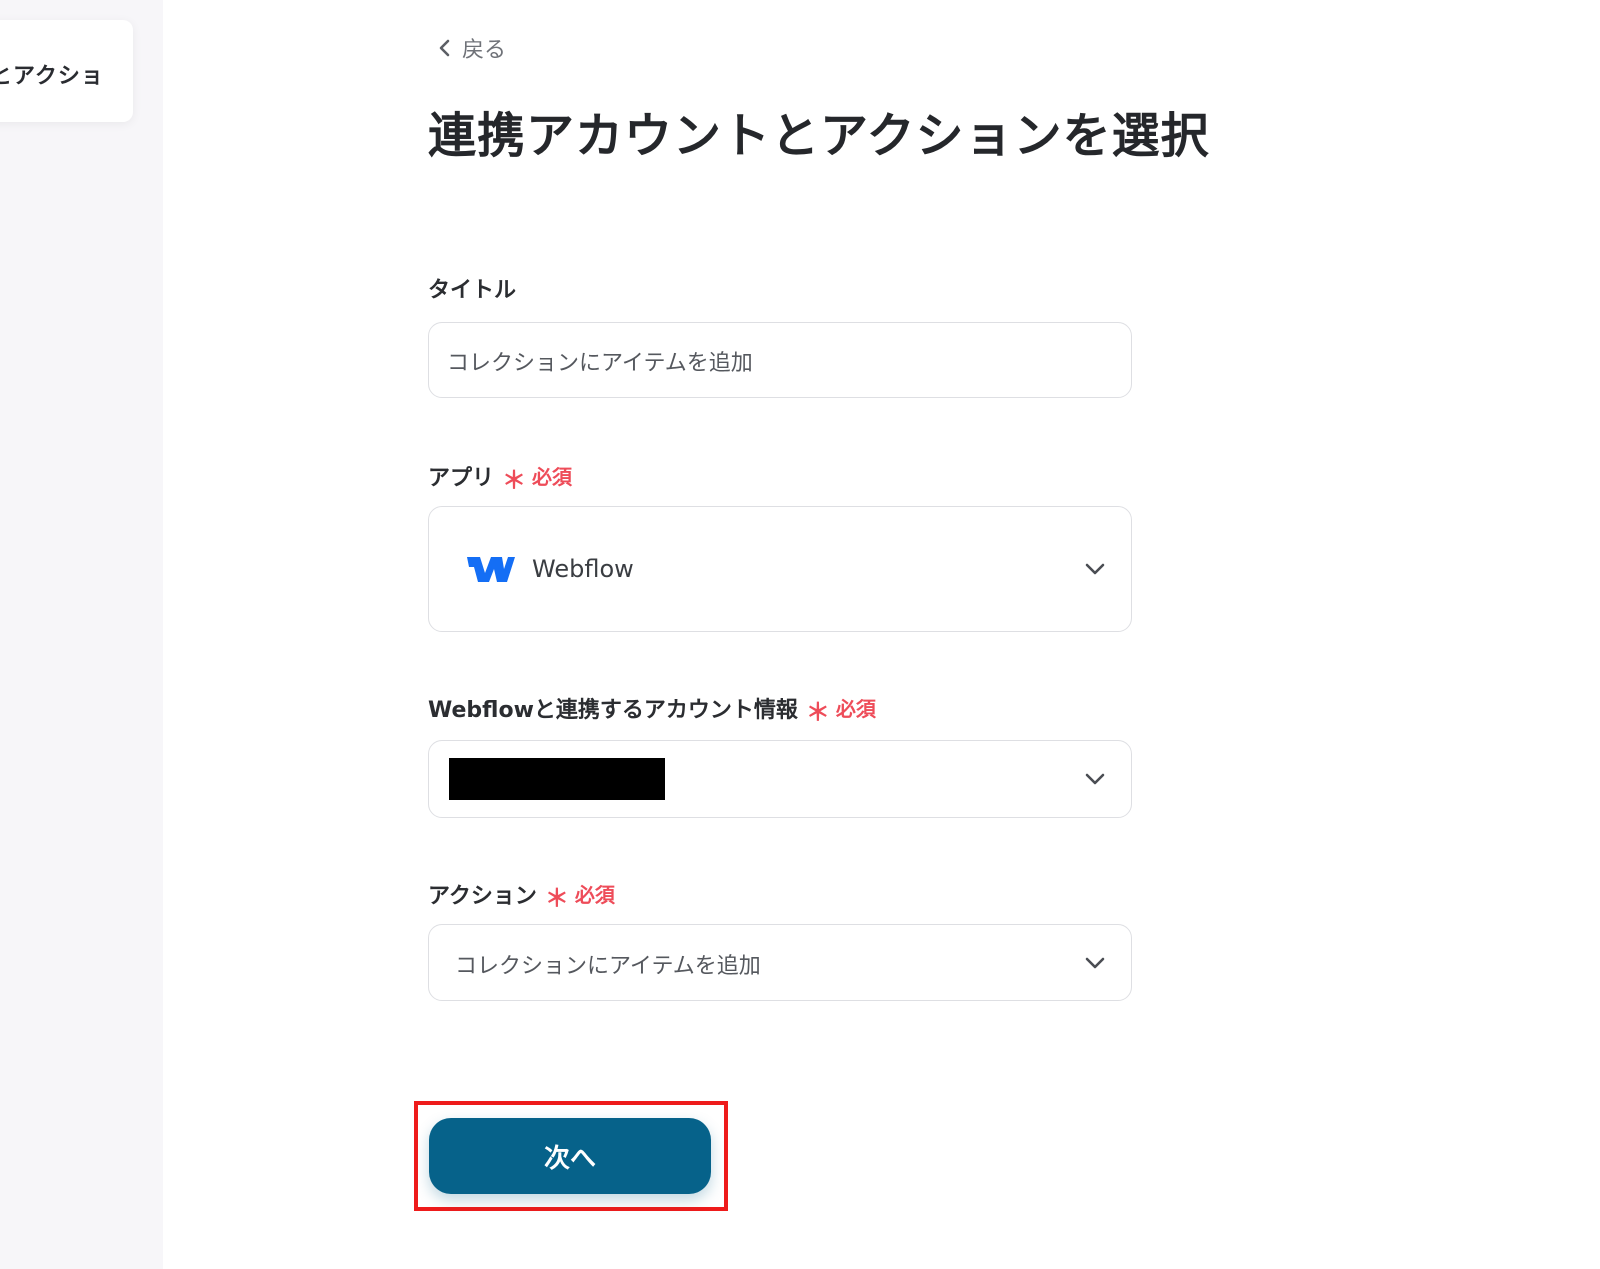 This screenshot has height=1269, width=1600. What do you see at coordinates (600, 363) in the screenshot?
I see `title-input-value: コレクションにアイテムを追加` at bounding box center [600, 363].